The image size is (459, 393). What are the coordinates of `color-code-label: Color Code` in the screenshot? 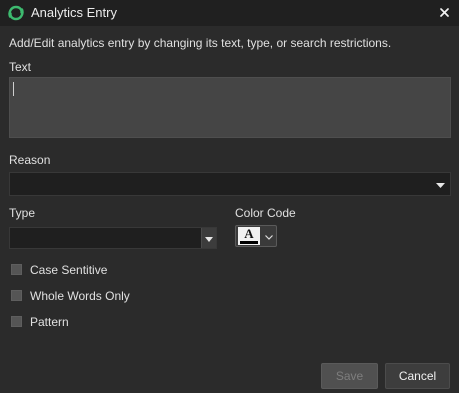 It's located at (265, 213).